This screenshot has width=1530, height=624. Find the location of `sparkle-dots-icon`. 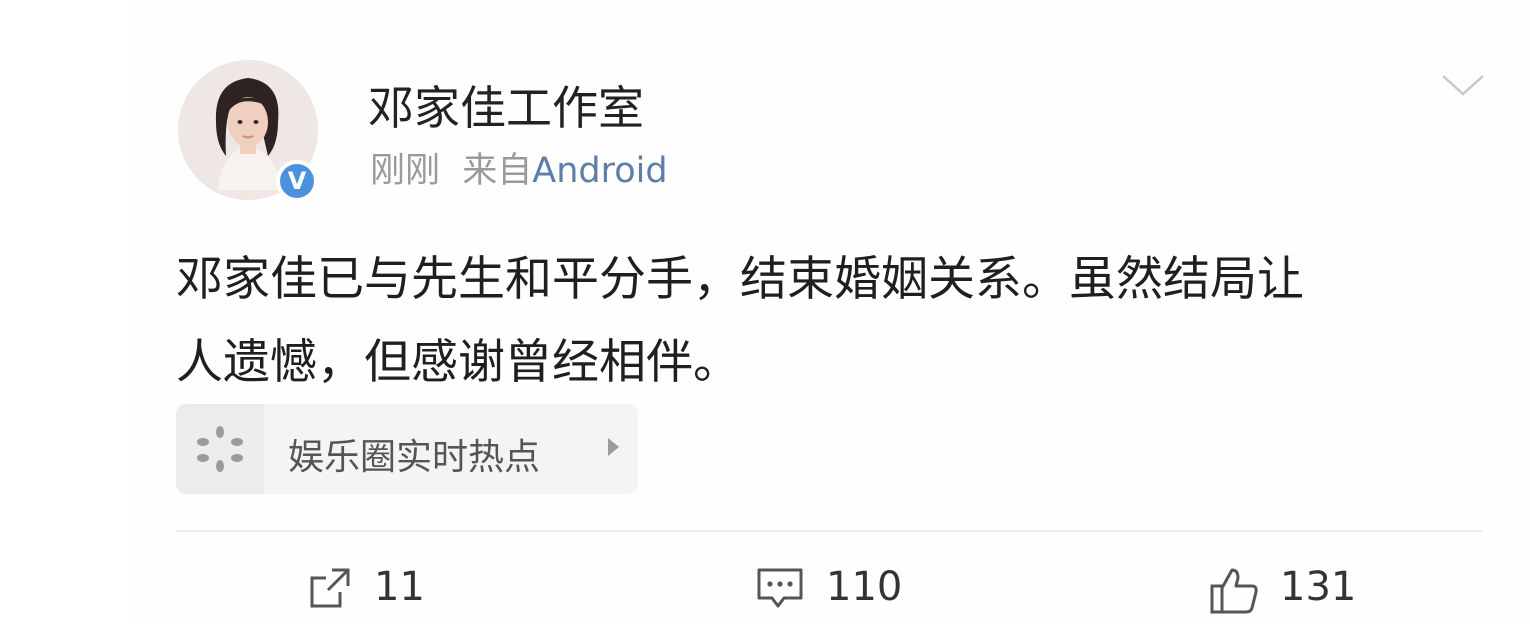

sparkle-dots-icon is located at coordinates (220, 449).